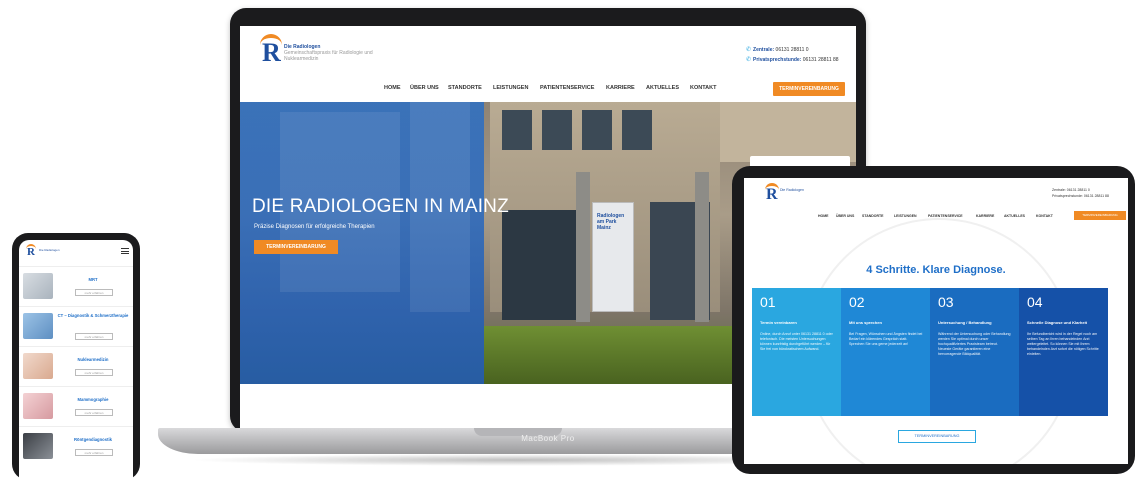  What do you see at coordinates (76, 365) in the screenshot?
I see `service-item-nuklearmedizin: Nuklearmedizin mehr erfahren` at bounding box center [76, 365].